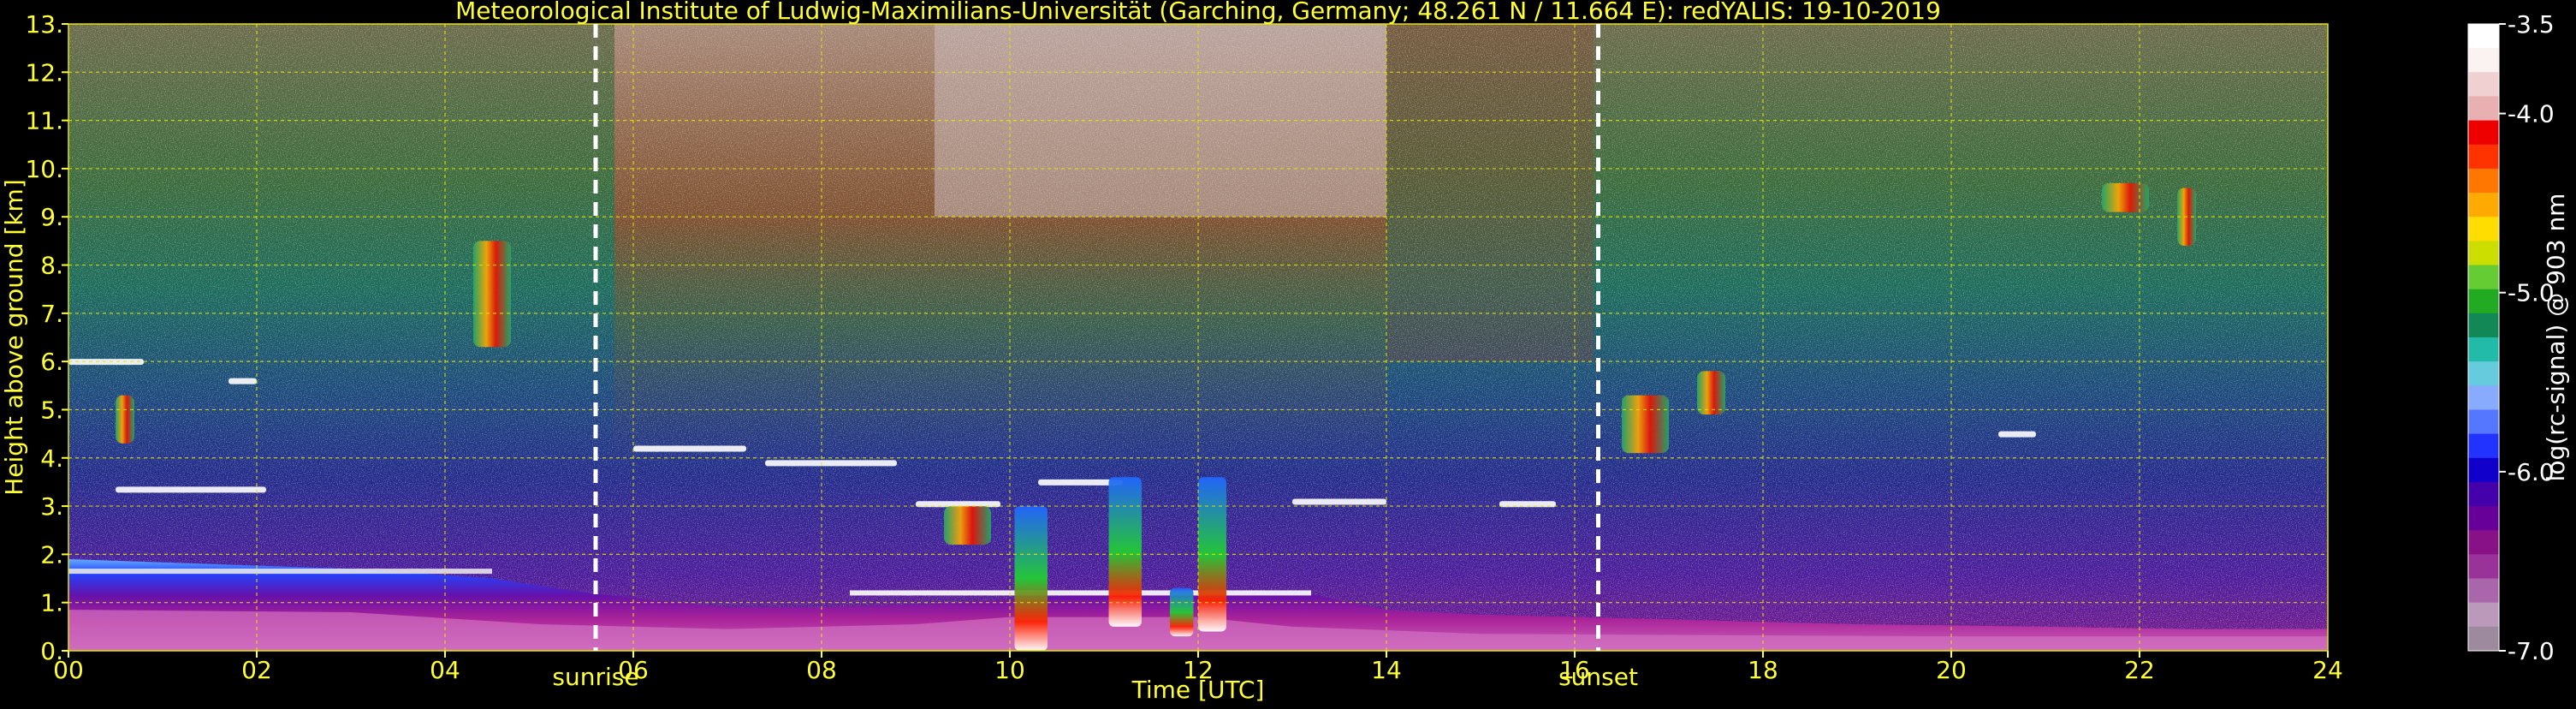 The height and width of the screenshot is (709, 2576). Describe the element at coordinates (445, 670) in the screenshot. I see `x-tick-label: 04` at that location.